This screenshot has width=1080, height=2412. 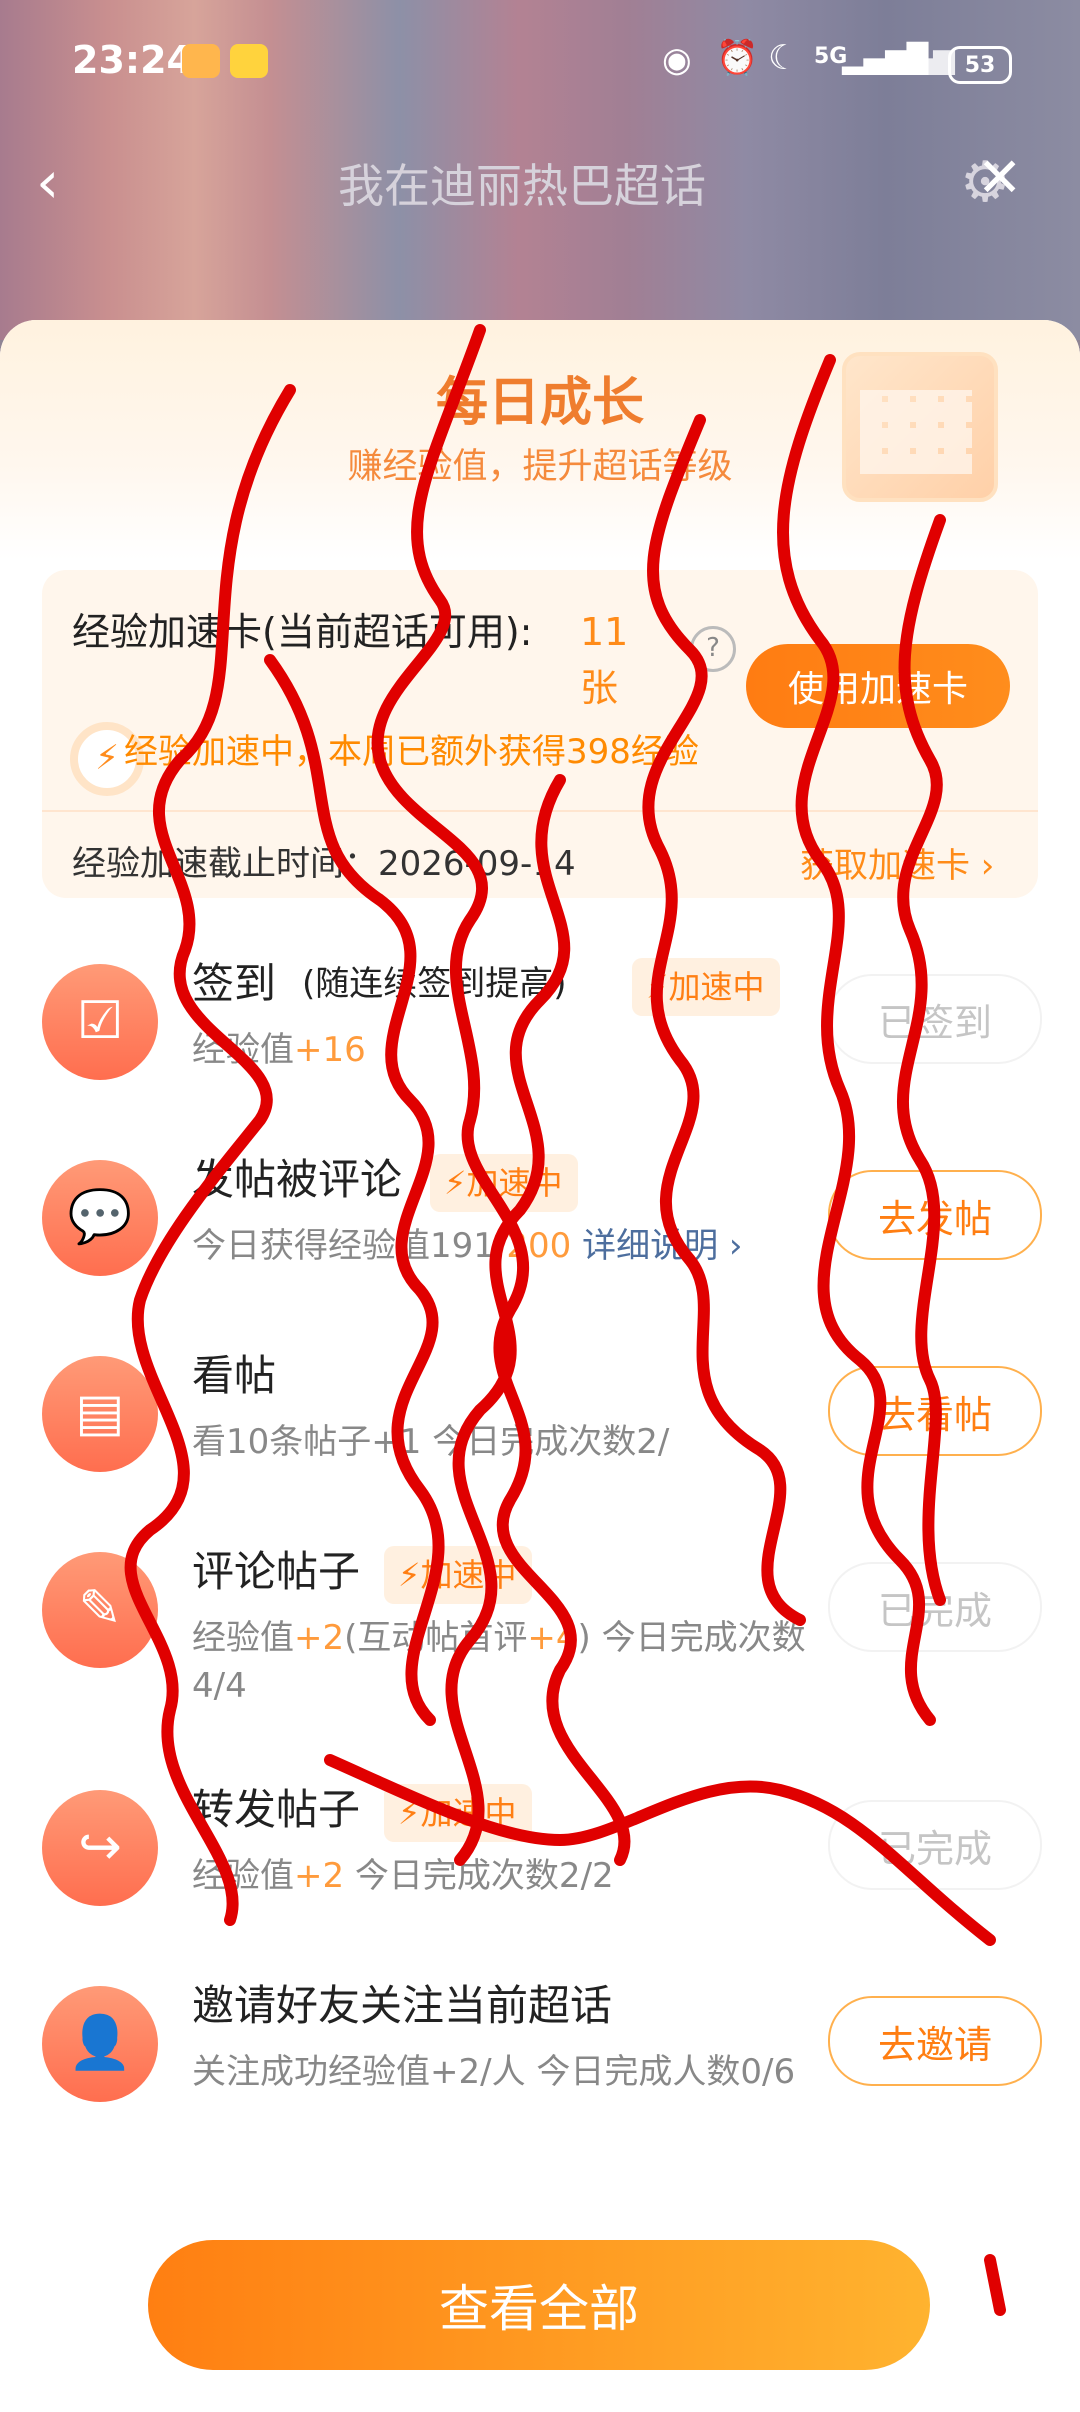 I want to click on view-all-button: 查看全部, so click(x=539, y=2305).